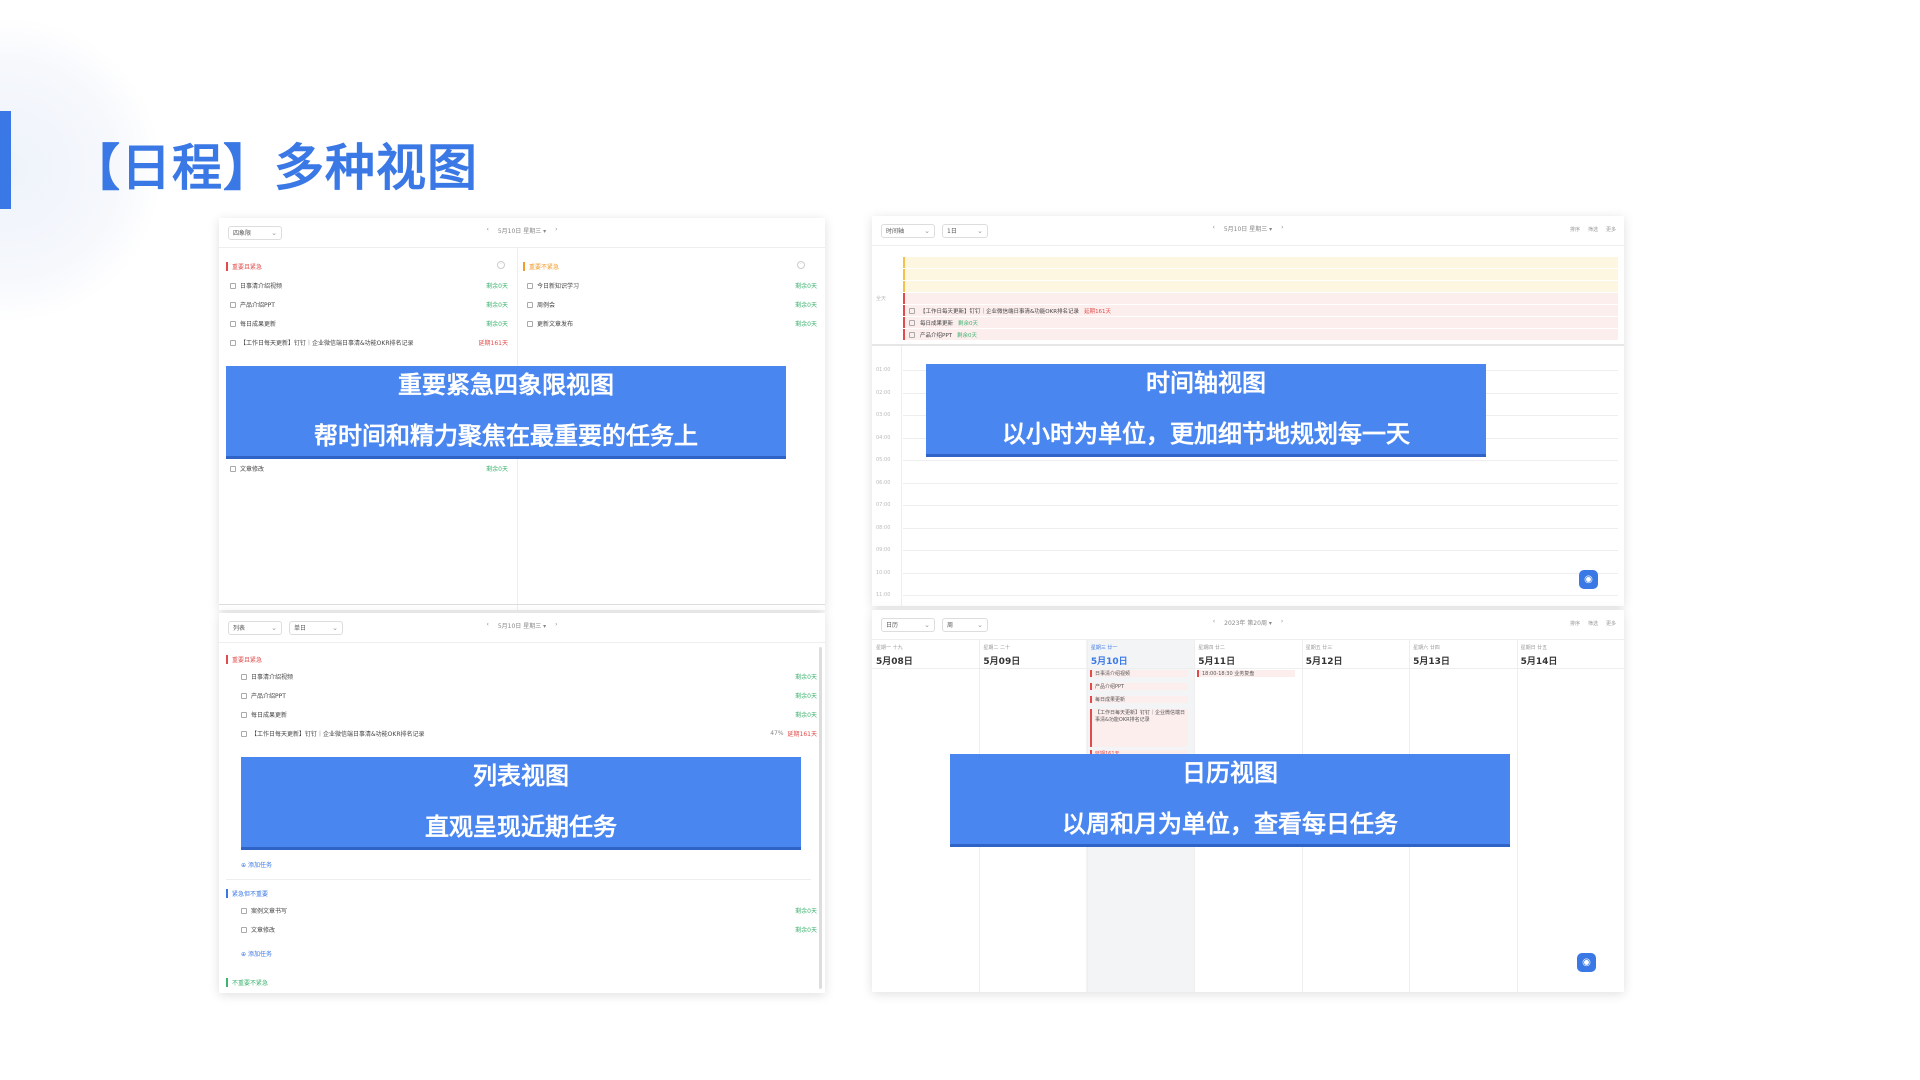 The width and height of the screenshot is (1920, 1080). Describe the element at coordinates (901, 476) in the screenshot. I see `time-axis-line` at that location.